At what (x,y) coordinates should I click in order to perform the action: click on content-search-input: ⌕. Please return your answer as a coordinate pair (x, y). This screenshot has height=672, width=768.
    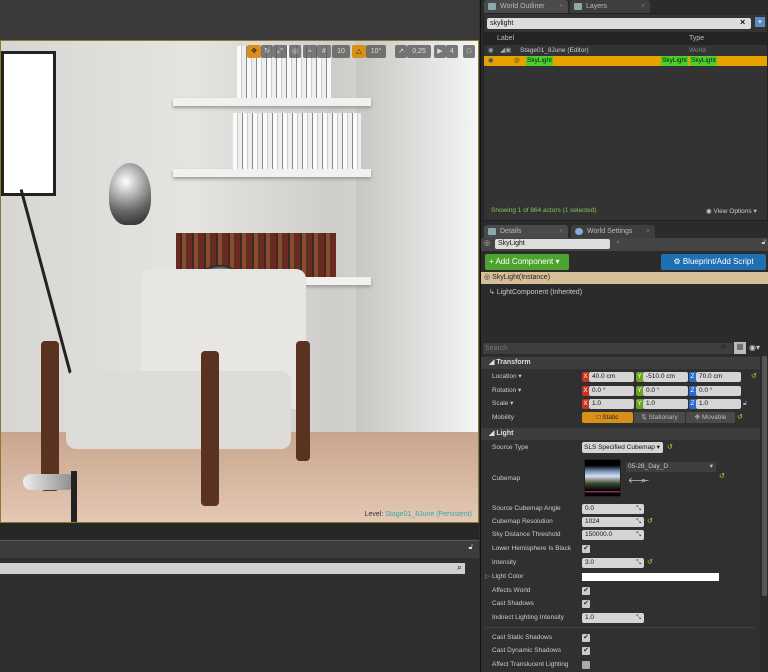
    Looking at the image, I should click on (232, 568).